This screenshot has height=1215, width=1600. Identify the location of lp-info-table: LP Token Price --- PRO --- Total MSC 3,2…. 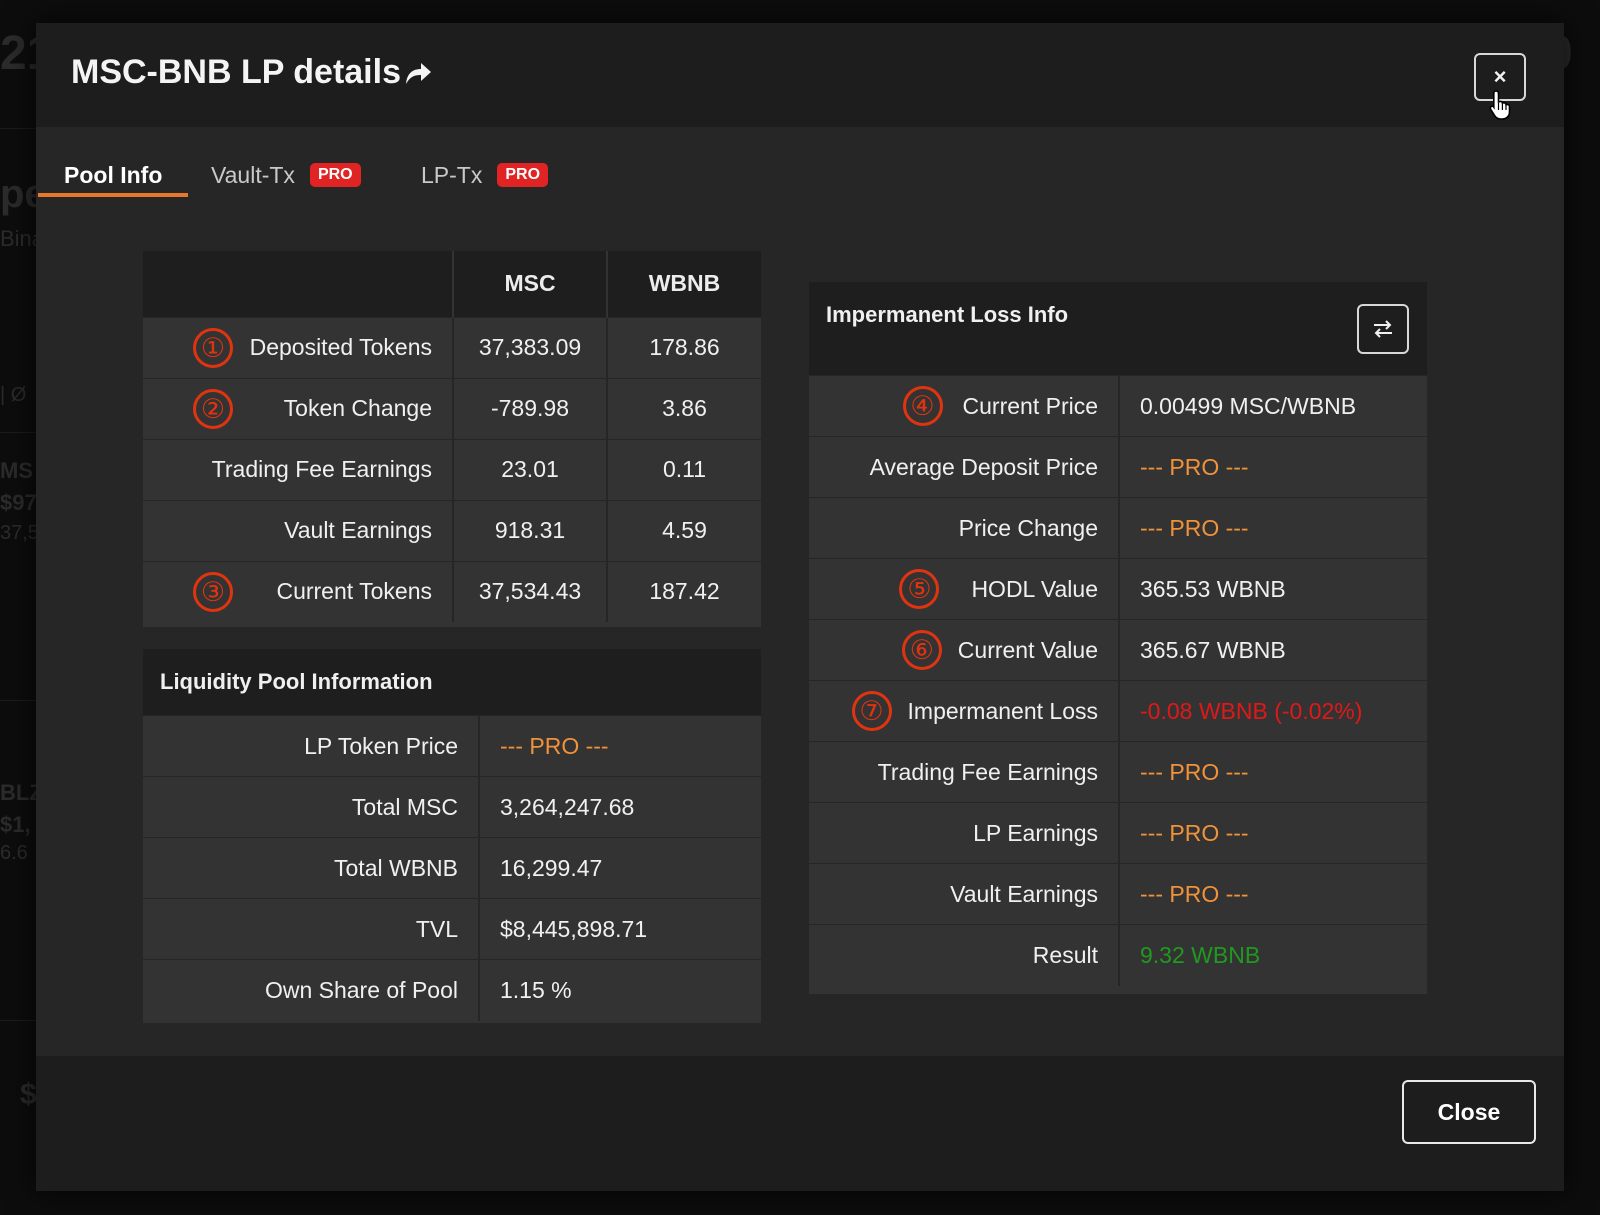
(452, 868).